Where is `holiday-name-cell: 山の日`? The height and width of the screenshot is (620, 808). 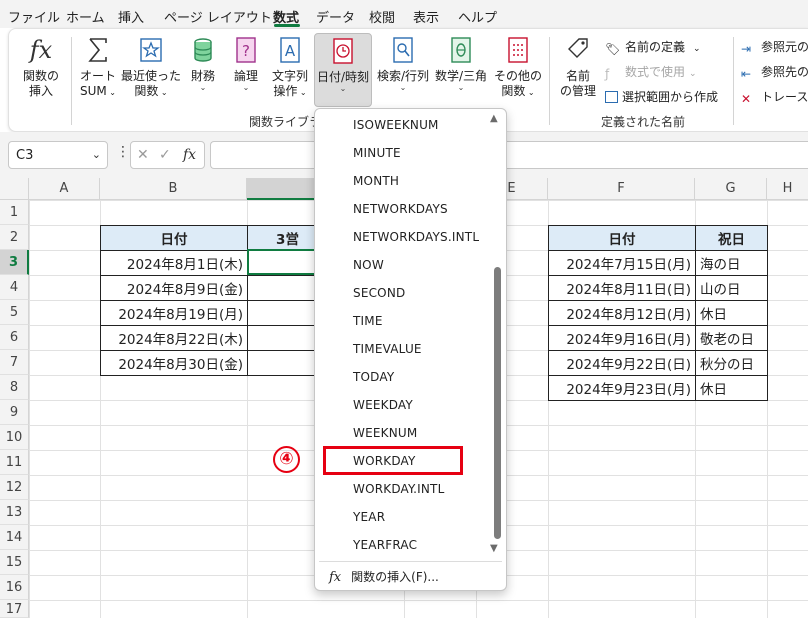
holiday-name-cell: 山の日 is located at coordinates (731, 288).